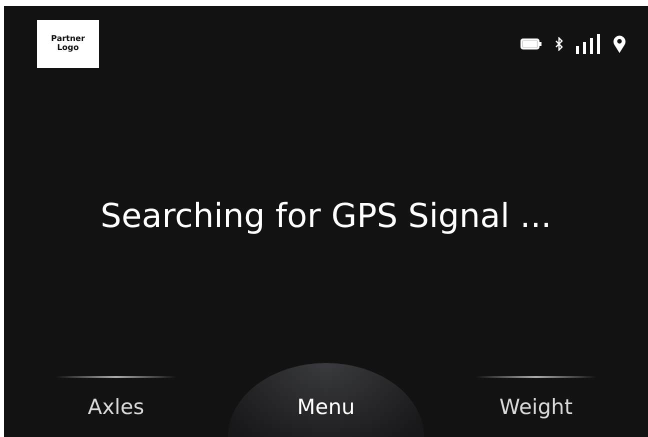  Describe the element at coordinates (588, 44) in the screenshot. I see `signal-icon` at that location.